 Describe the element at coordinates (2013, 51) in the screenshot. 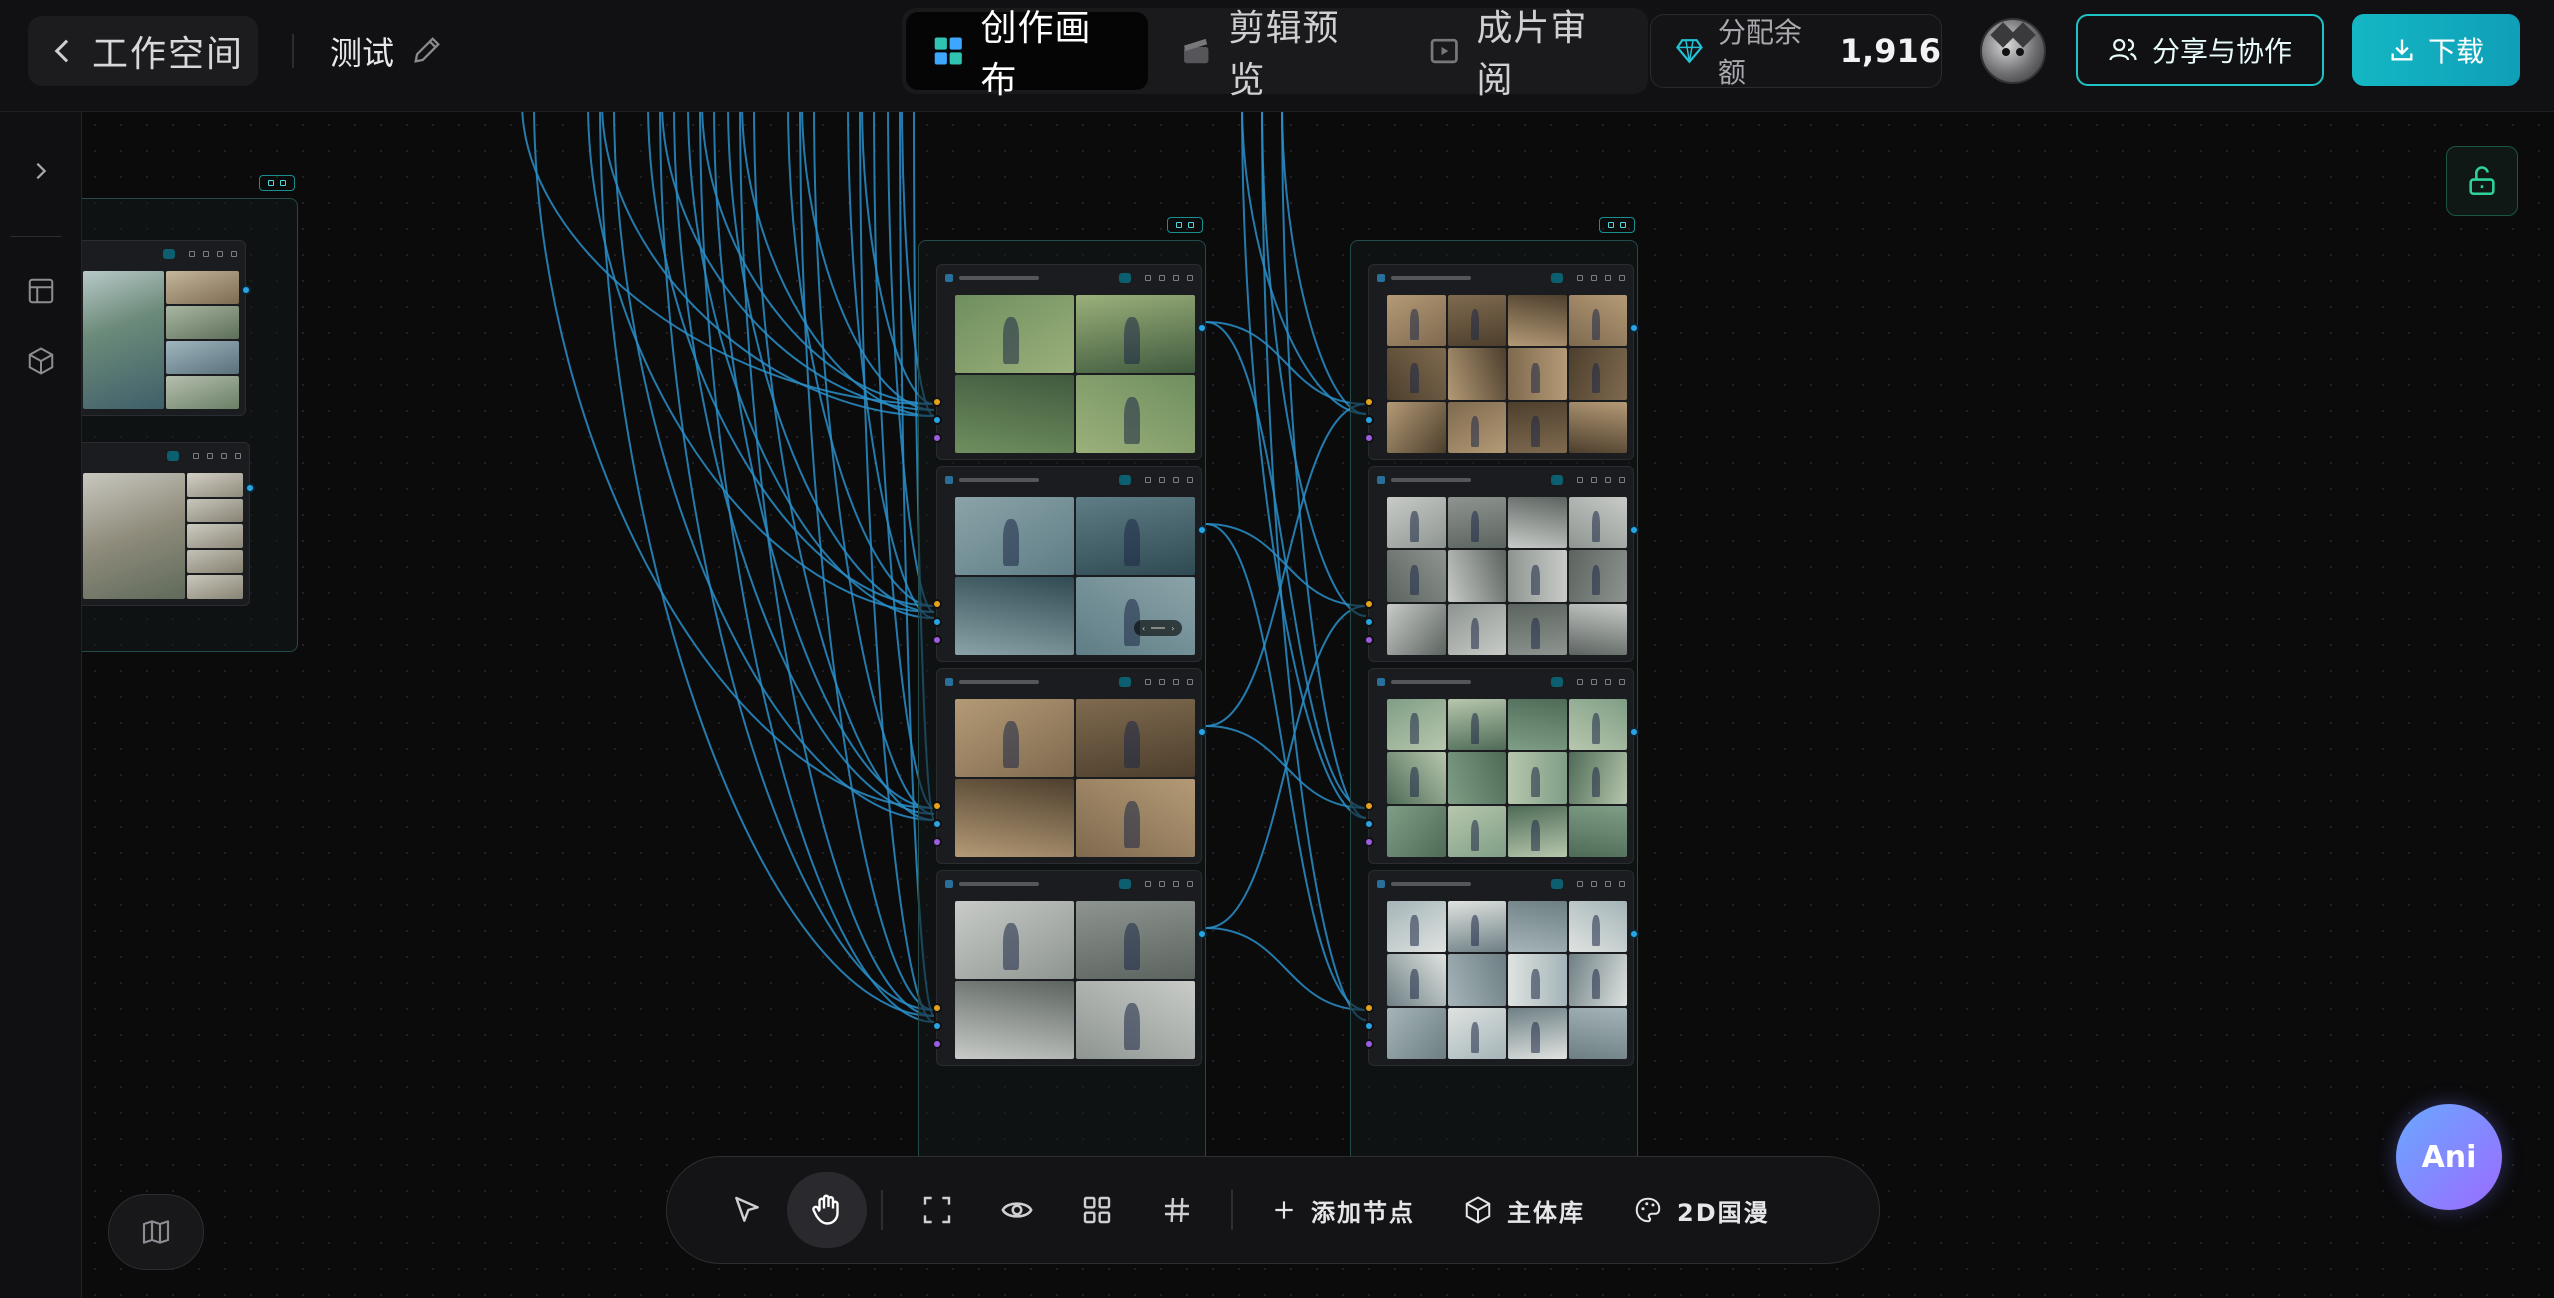

I see `user-avatar` at that location.